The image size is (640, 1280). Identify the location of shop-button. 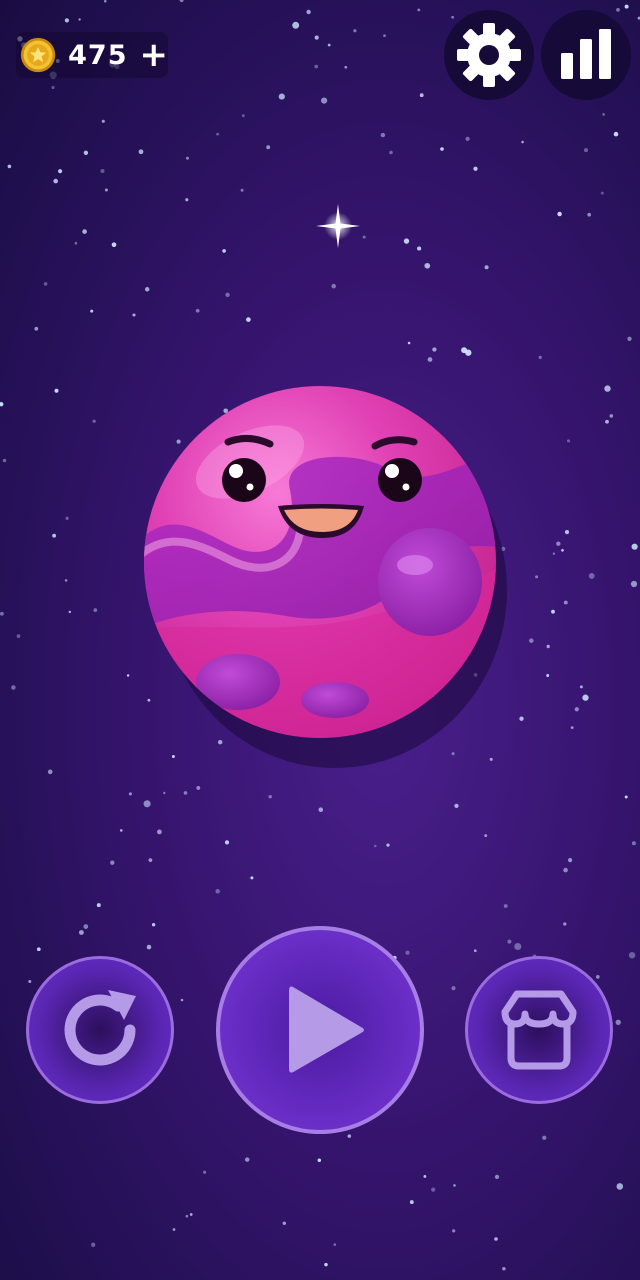
(539, 1030).